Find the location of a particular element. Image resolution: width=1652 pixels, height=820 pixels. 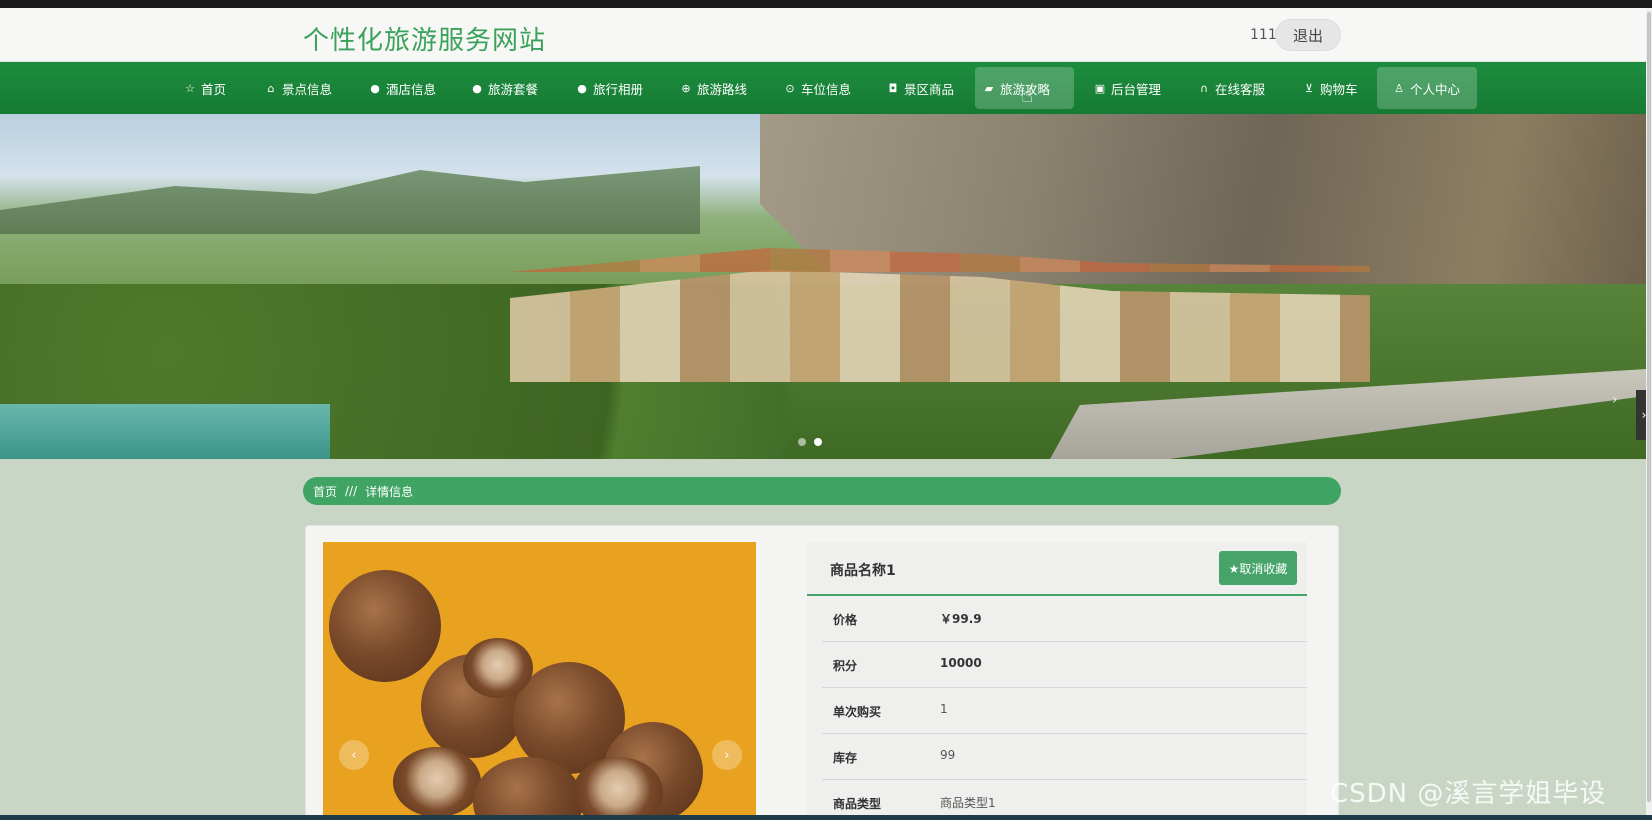

nav-item-label: 首页 is located at coordinates (214, 89).